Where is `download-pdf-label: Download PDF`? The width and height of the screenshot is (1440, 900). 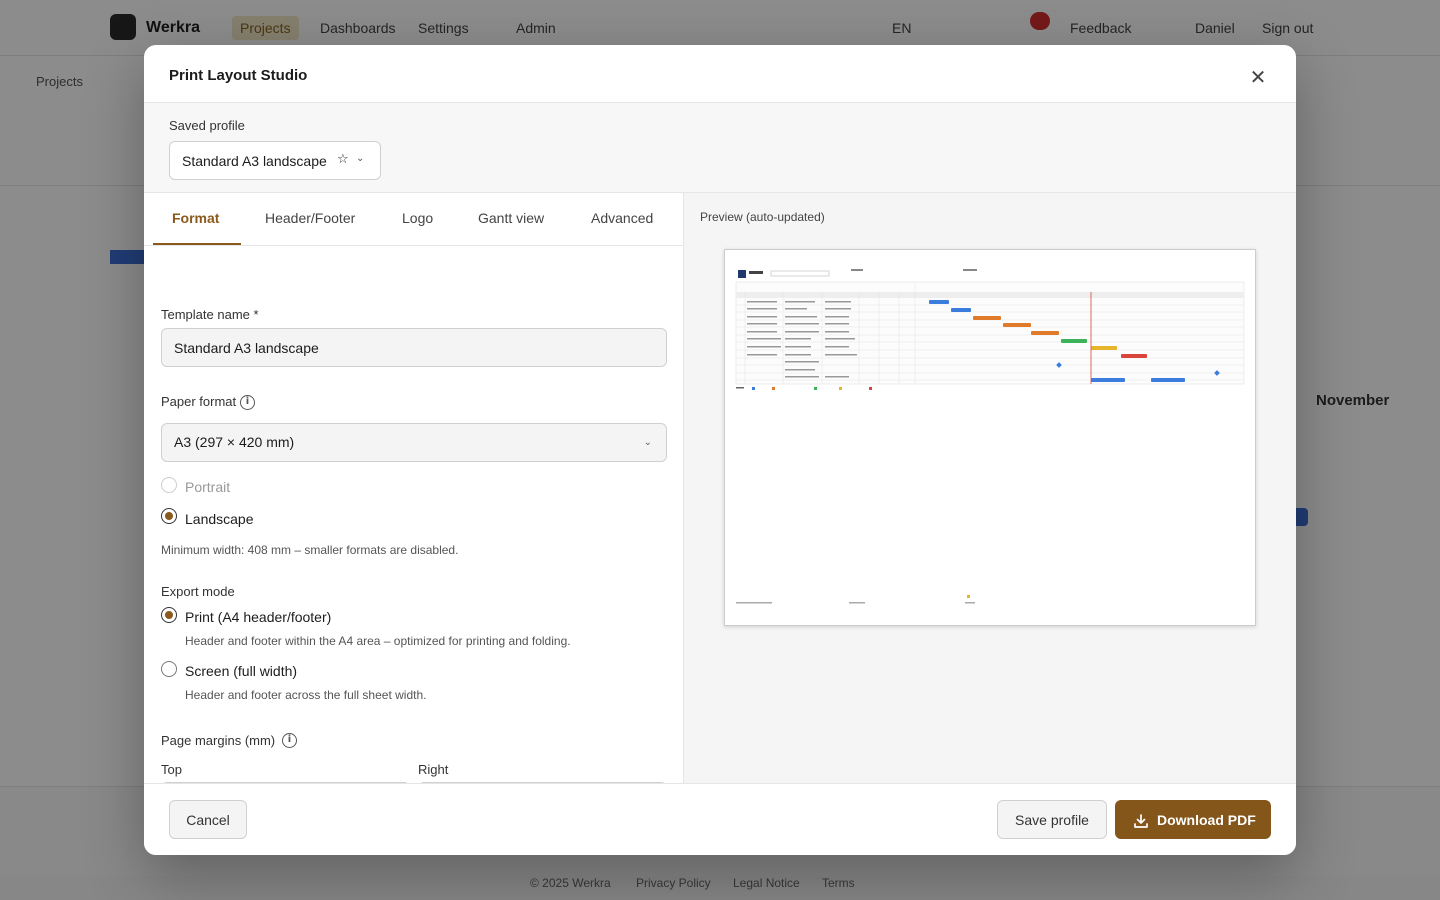 download-pdf-label: Download PDF is located at coordinates (1206, 820).